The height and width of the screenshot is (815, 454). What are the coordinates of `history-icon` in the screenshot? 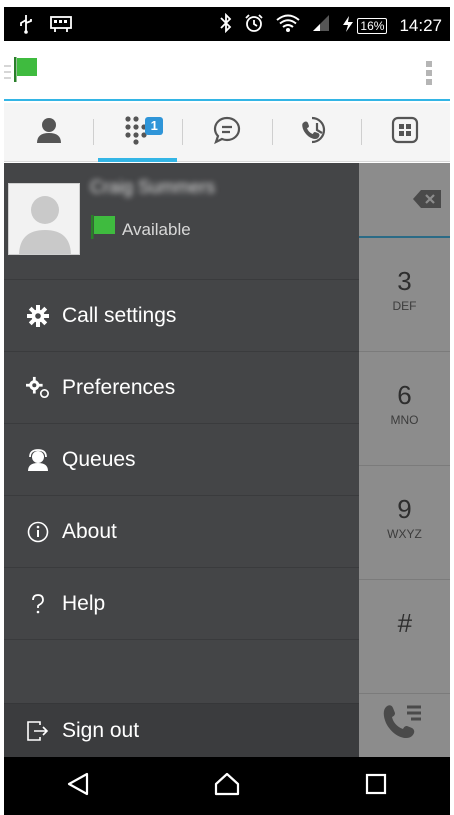 It's located at (316, 132).